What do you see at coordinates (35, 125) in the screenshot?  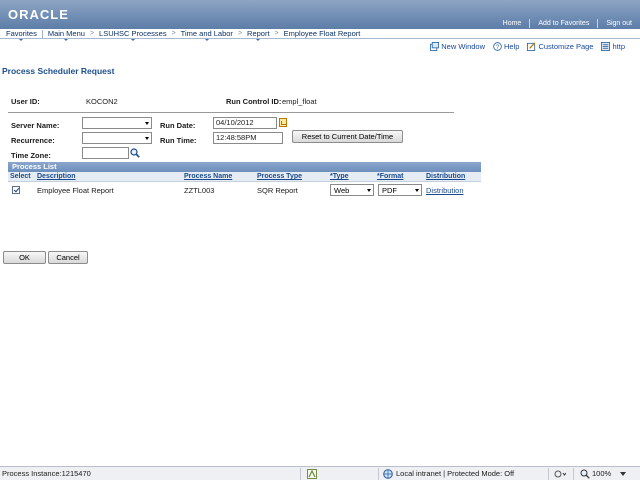 I see `server-name-label: Server Name:` at bounding box center [35, 125].